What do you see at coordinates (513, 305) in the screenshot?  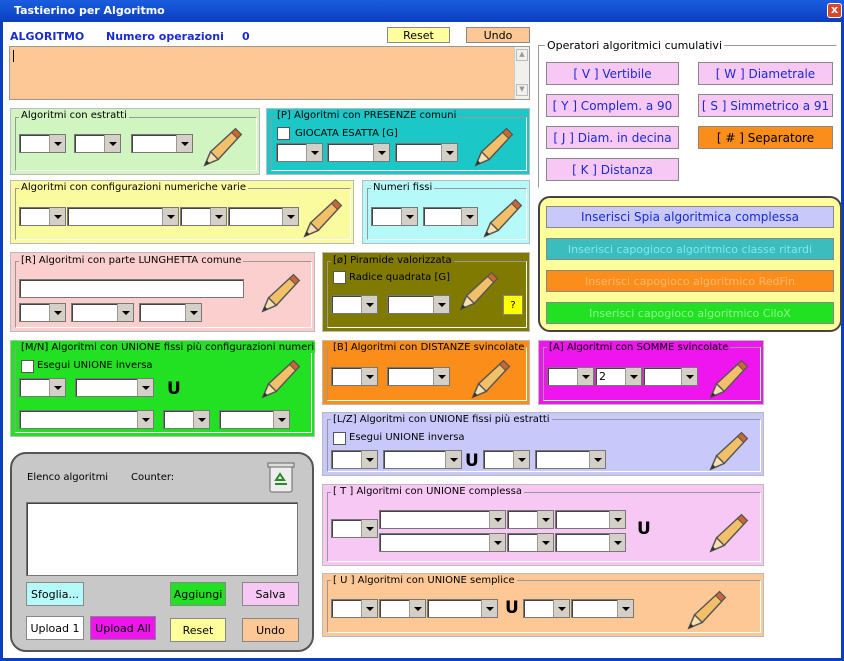 I see `piramide-help-button: ?` at bounding box center [513, 305].